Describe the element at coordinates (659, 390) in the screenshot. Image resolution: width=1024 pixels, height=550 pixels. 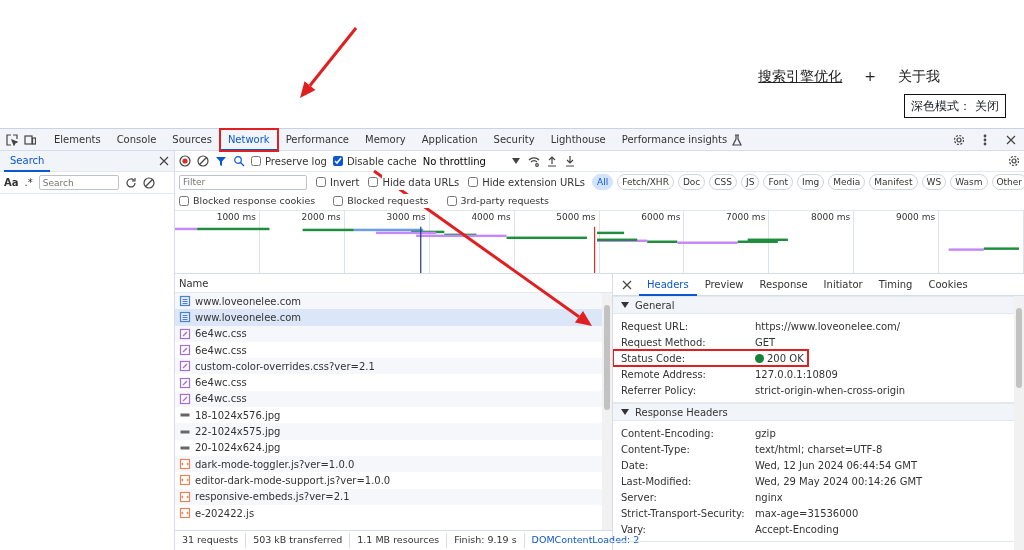
I see `header-name: Referrer Policy:` at that location.